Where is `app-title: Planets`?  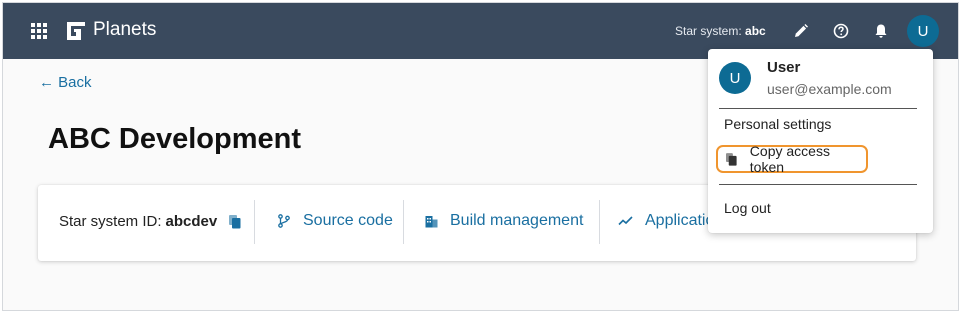 app-title: Planets is located at coordinates (124, 30).